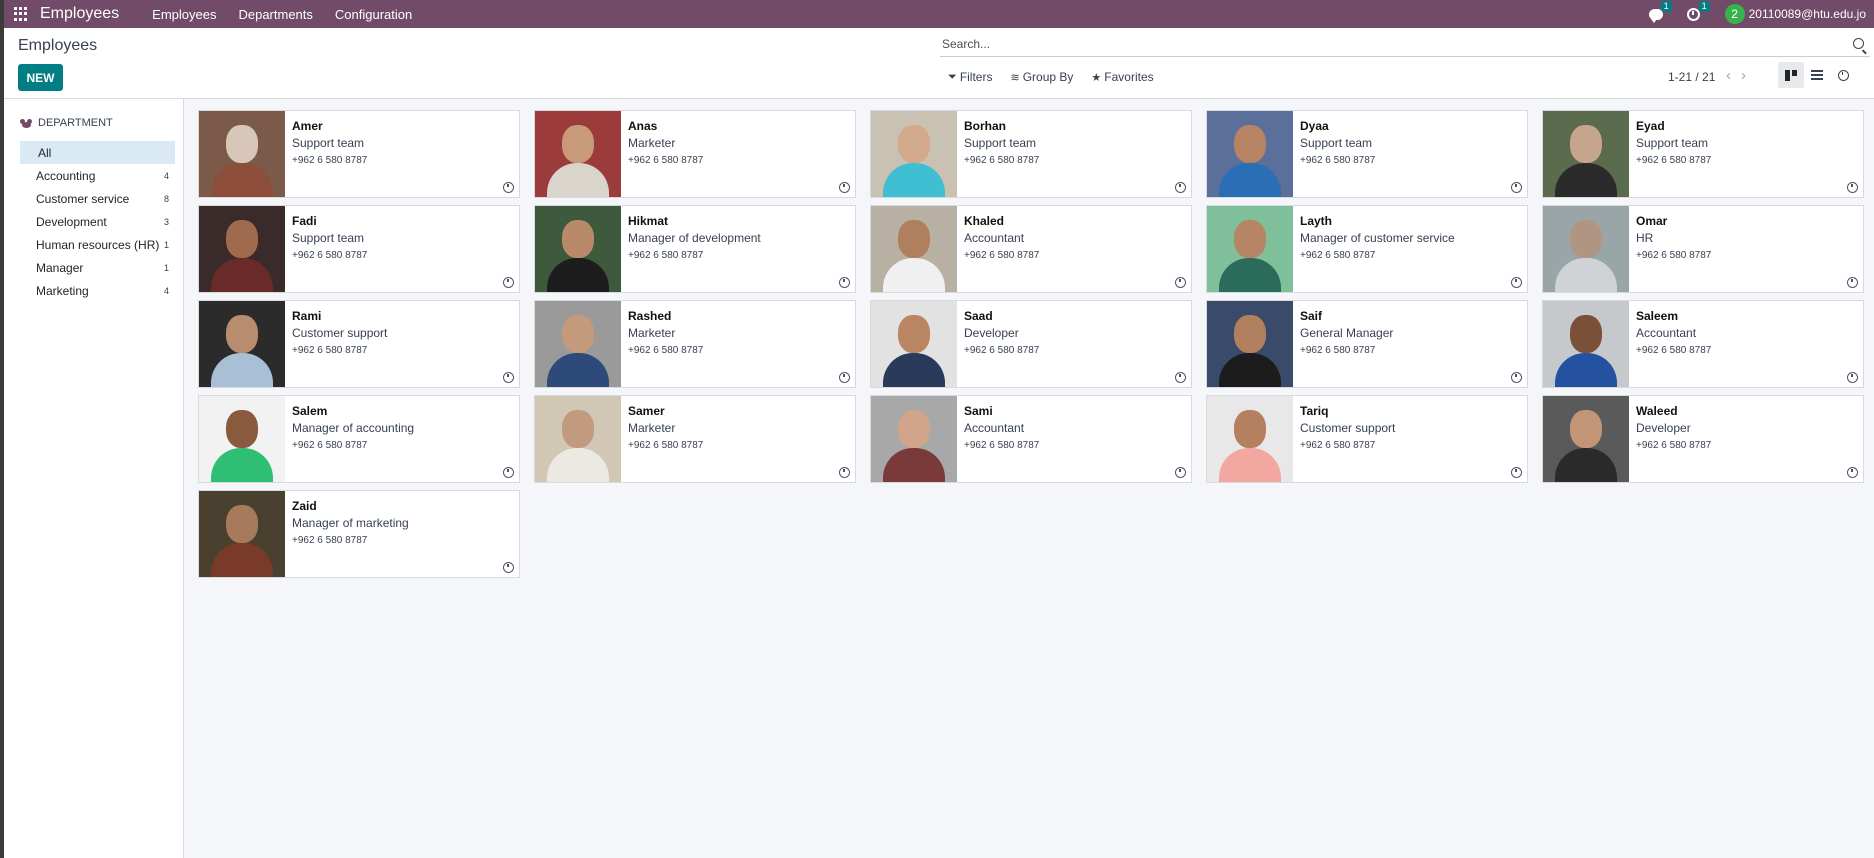 The width and height of the screenshot is (1874, 858). Describe the element at coordinates (1691, 77) in the screenshot. I see `pager-value: 1-21 / 21` at that location.